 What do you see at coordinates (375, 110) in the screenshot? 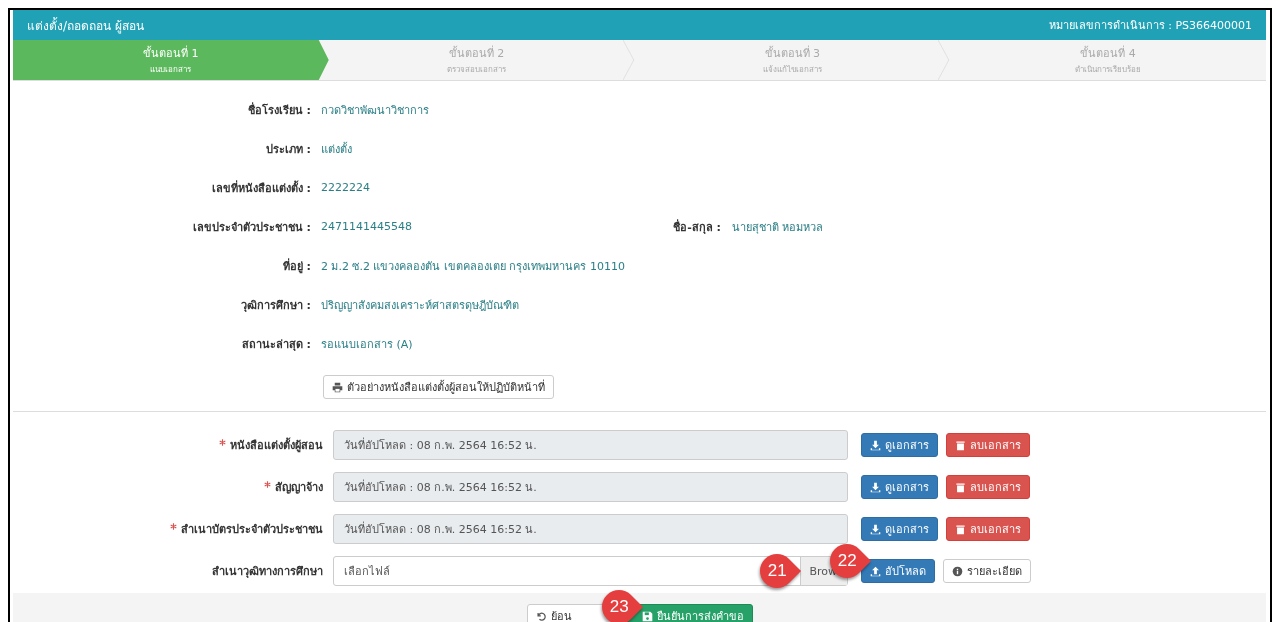
I see `field-value: กวดวิชาพัฒนาวิชาการ` at bounding box center [375, 110].